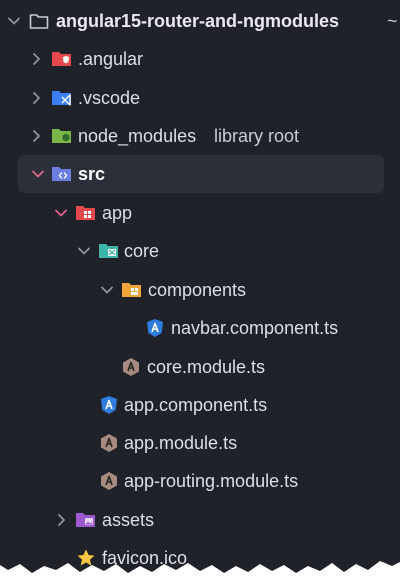 This screenshot has height=586, width=400. What do you see at coordinates (117, 213) in the screenshot?
I see `app-folder-label: app` at bounding box center [117, 213].